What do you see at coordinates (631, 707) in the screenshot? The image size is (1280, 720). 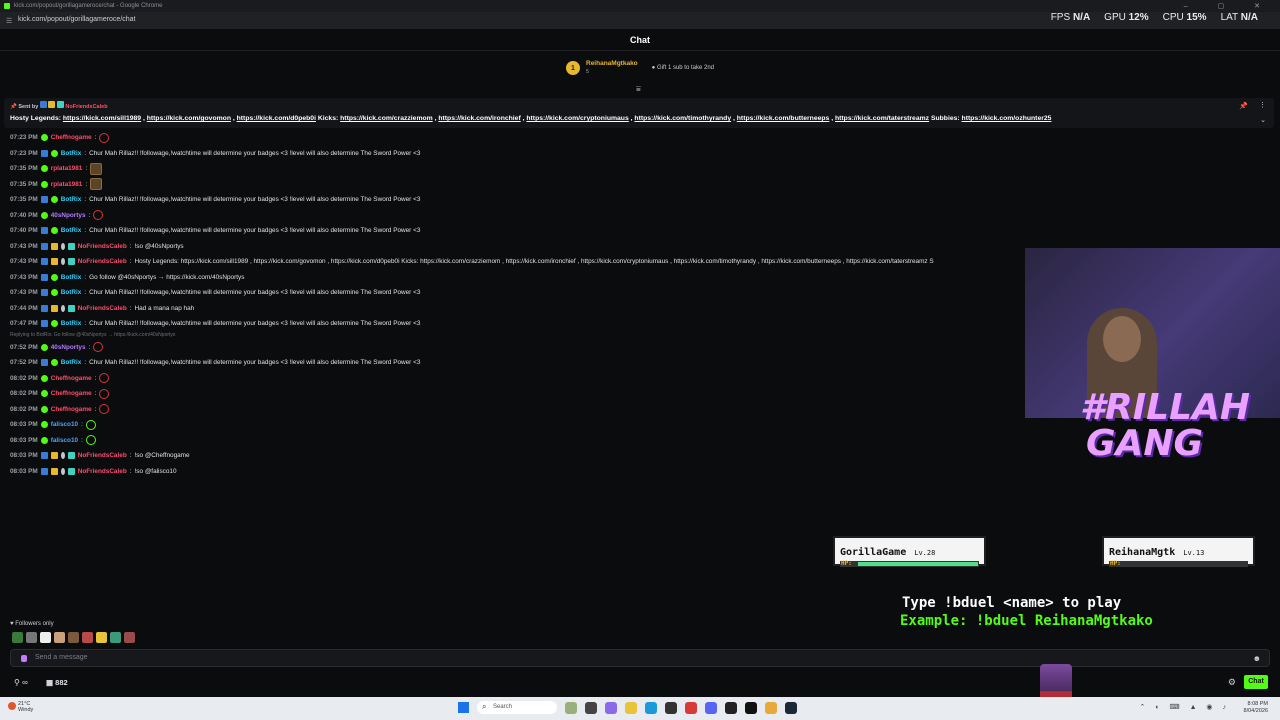 I see `file-explorer-icon` at bounding box center [631, 707].